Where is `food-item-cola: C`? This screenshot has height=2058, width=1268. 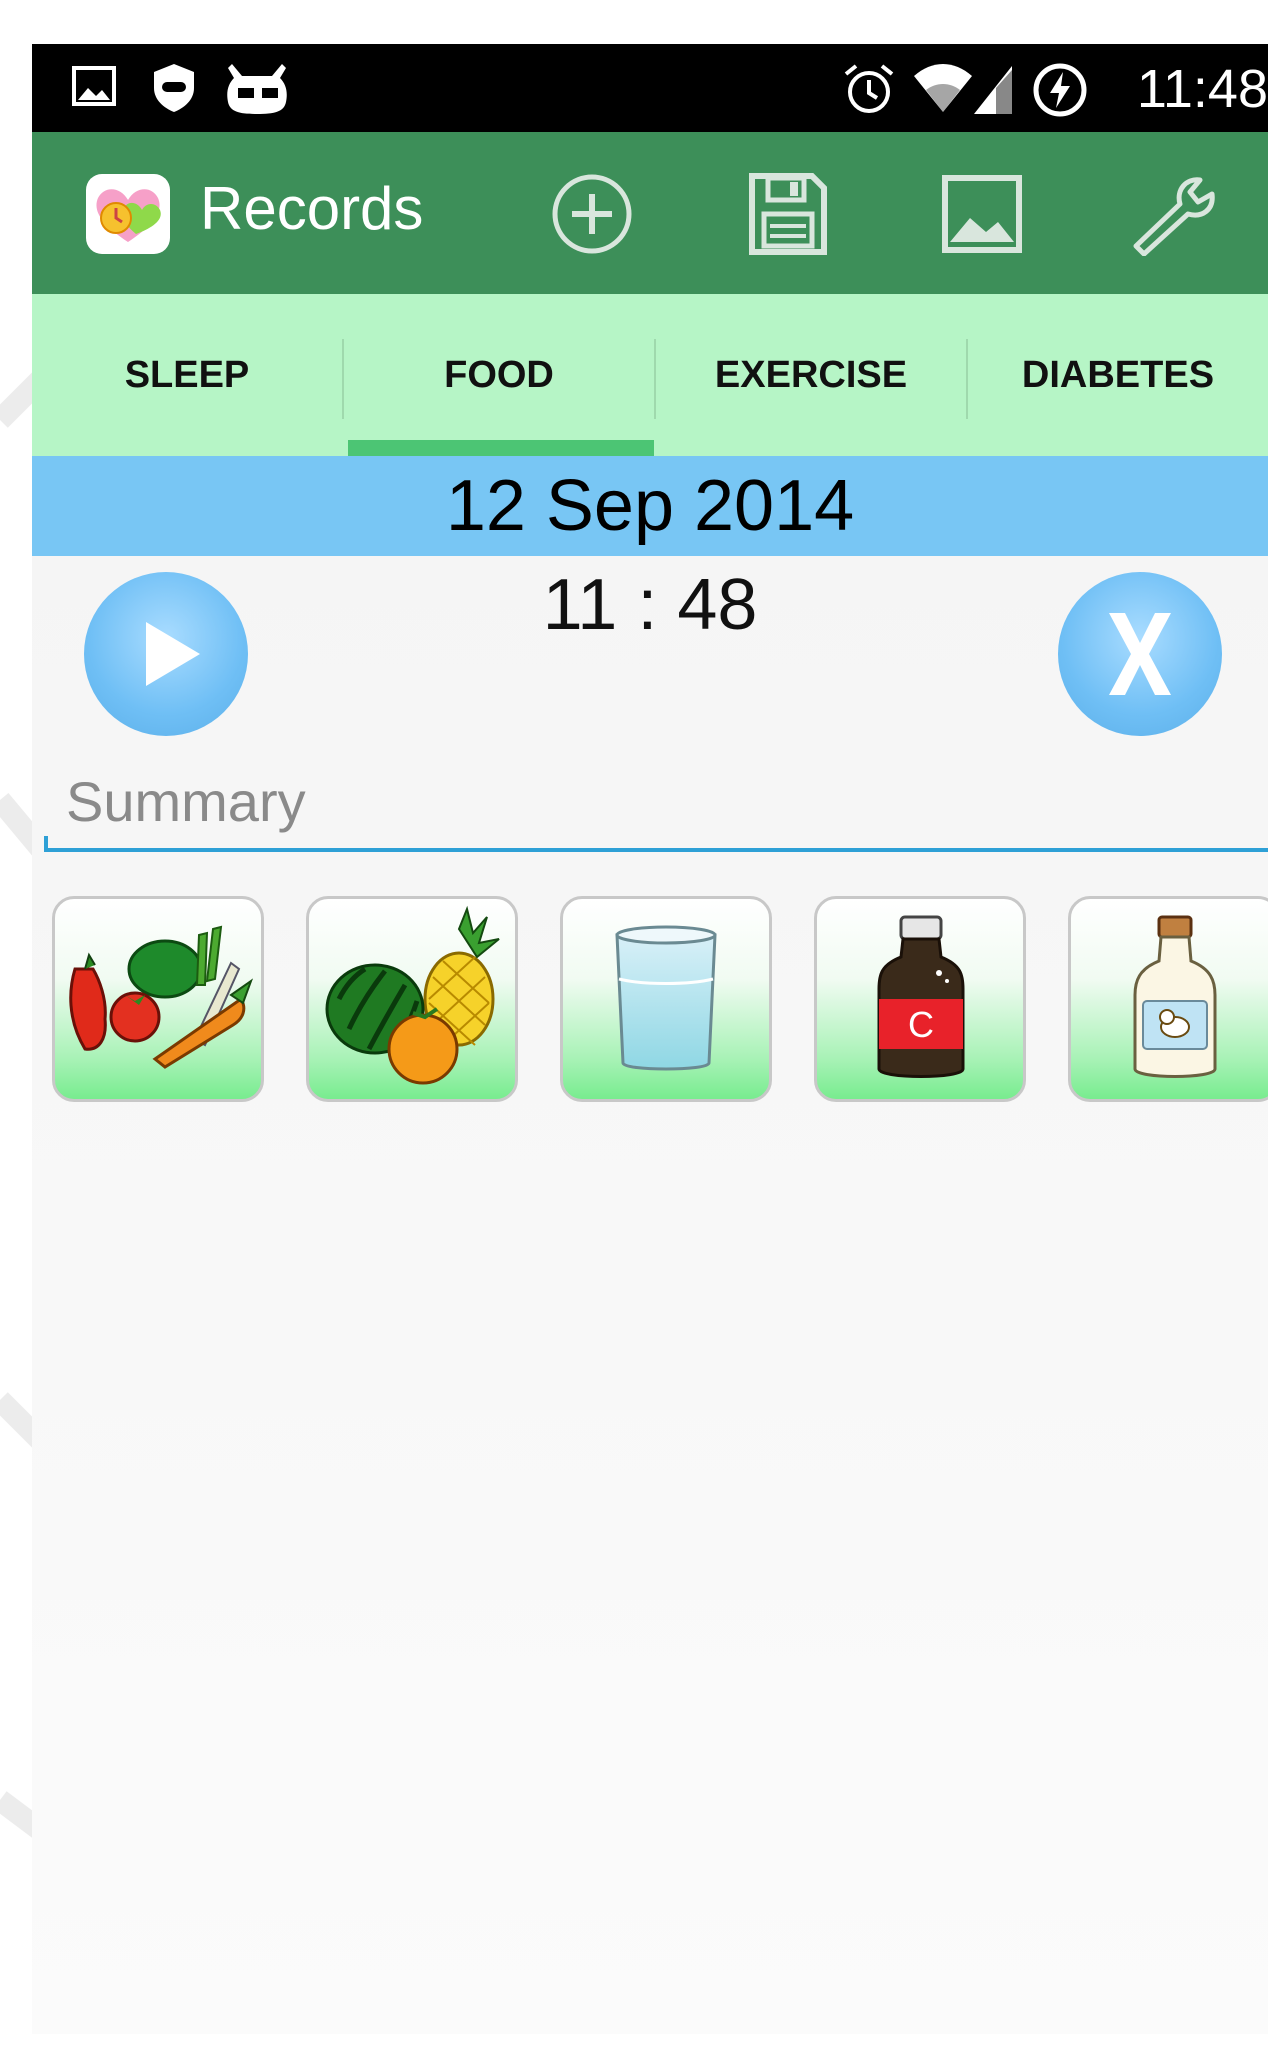
food-item-cola: C is located at coordinates (920, 999).